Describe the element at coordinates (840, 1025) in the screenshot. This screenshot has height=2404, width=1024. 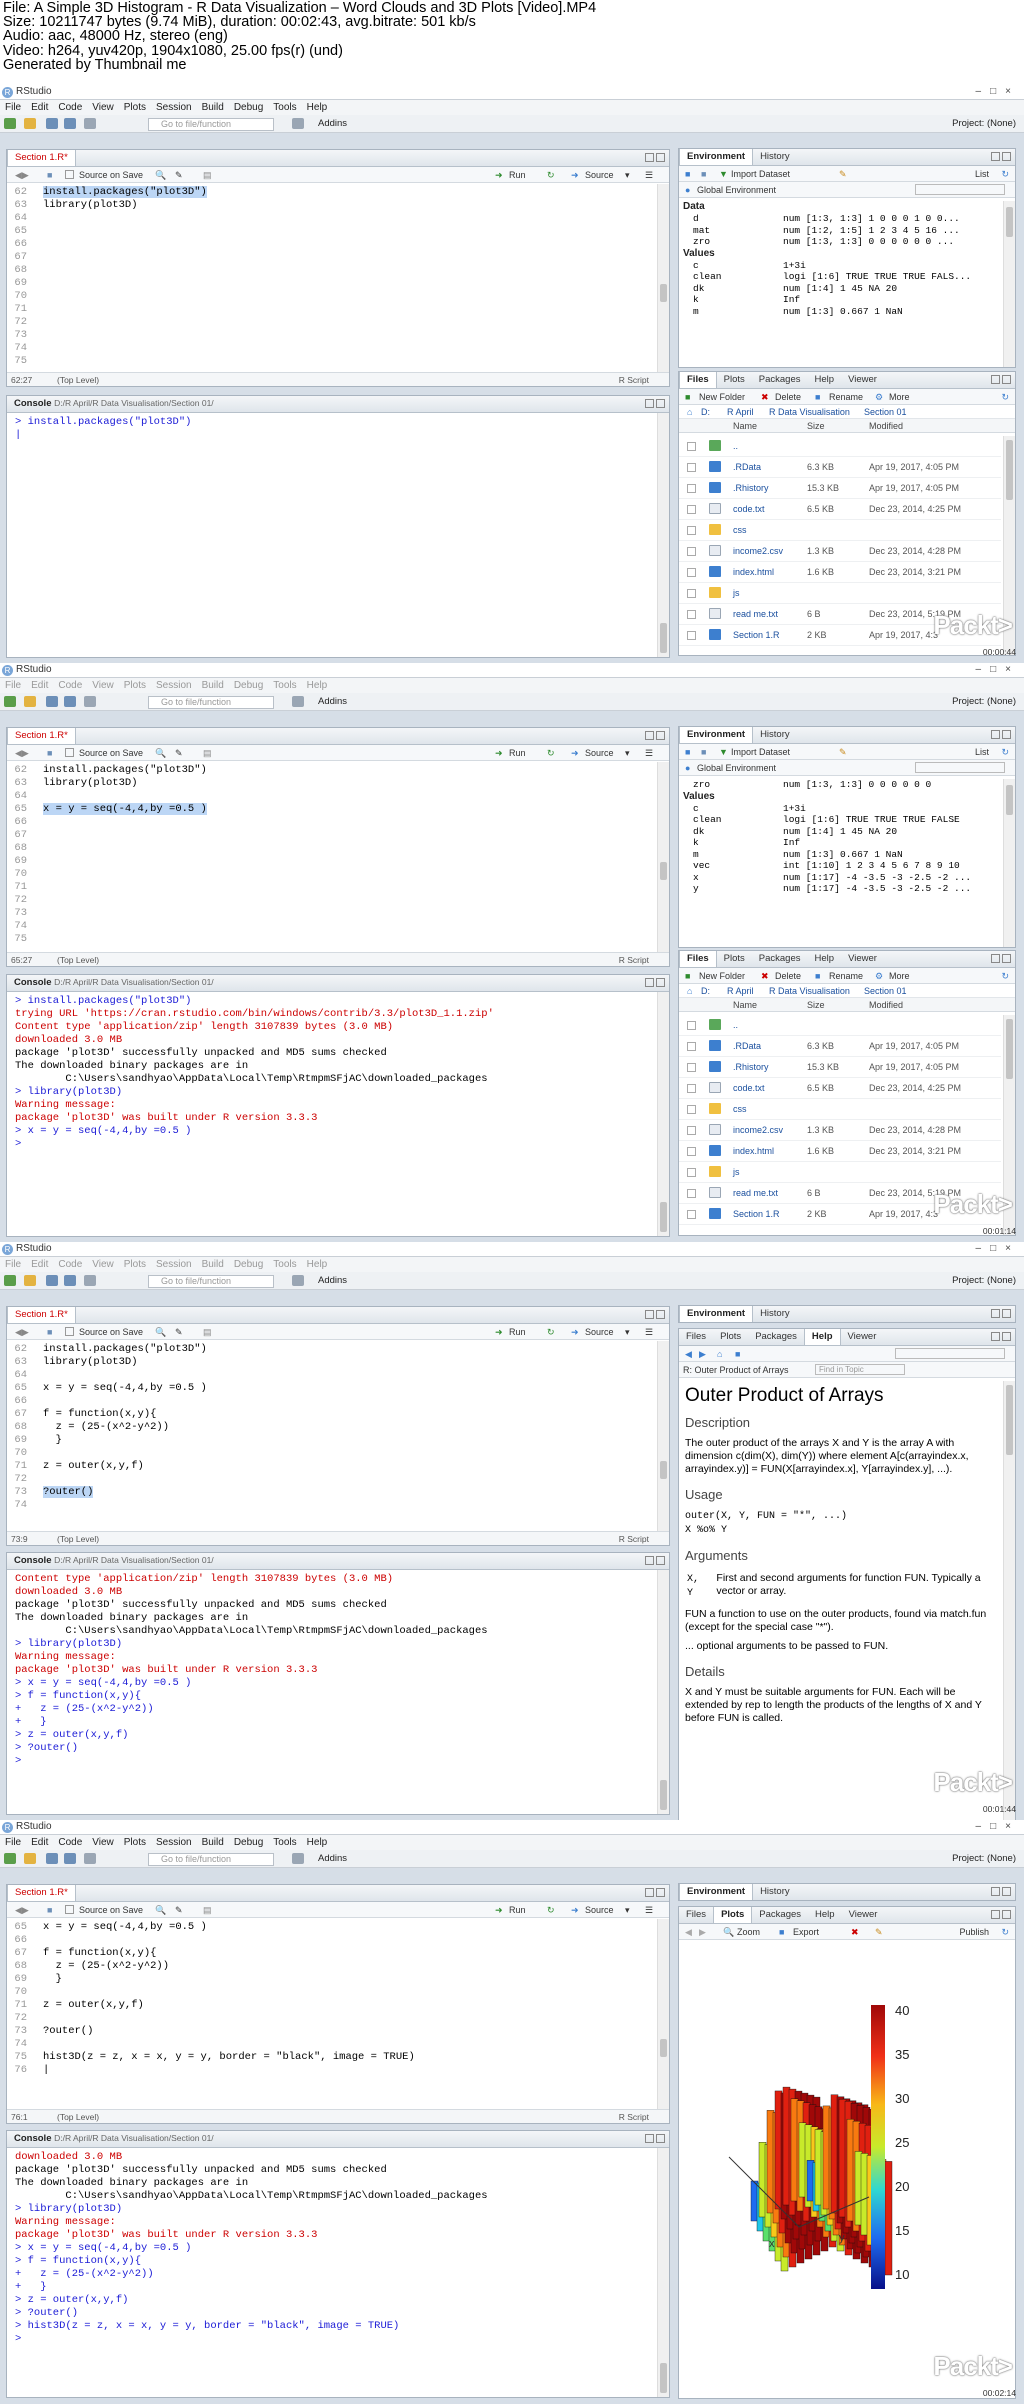
I see `file-row: ..` at that location.